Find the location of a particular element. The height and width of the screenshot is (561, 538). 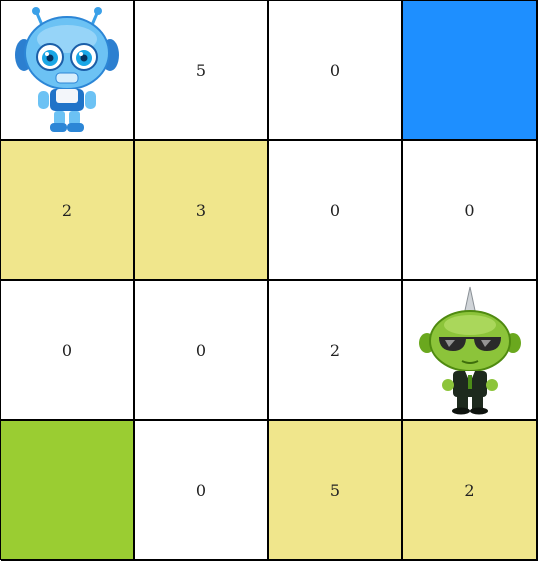

cell-r1-c0: 2 is located at coordinates (68, 211).